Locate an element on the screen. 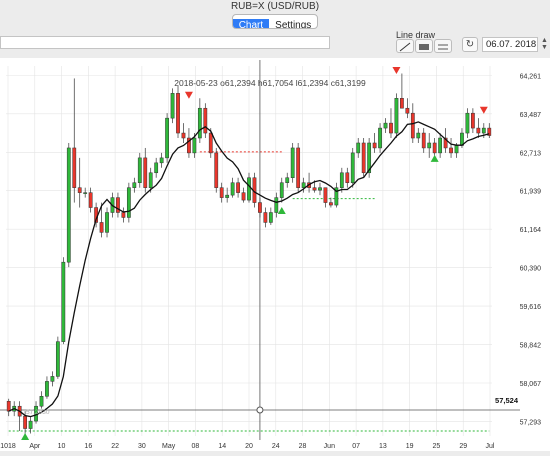  chevron-up-icon: ▲ is located at coordinates (544, 40).